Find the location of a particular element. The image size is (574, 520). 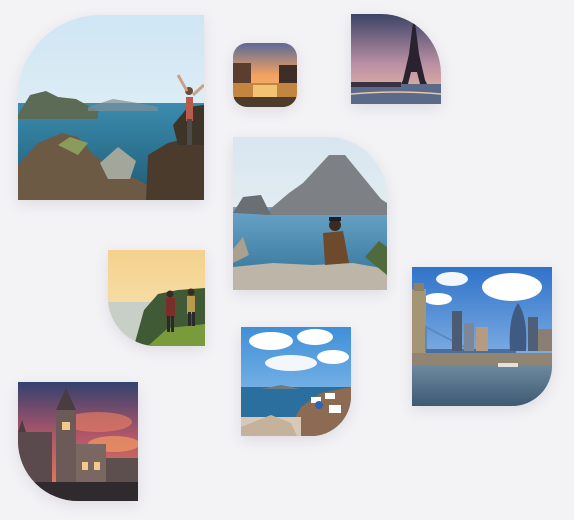

photo-river-sunset-town is located at coordinates (265, 75).